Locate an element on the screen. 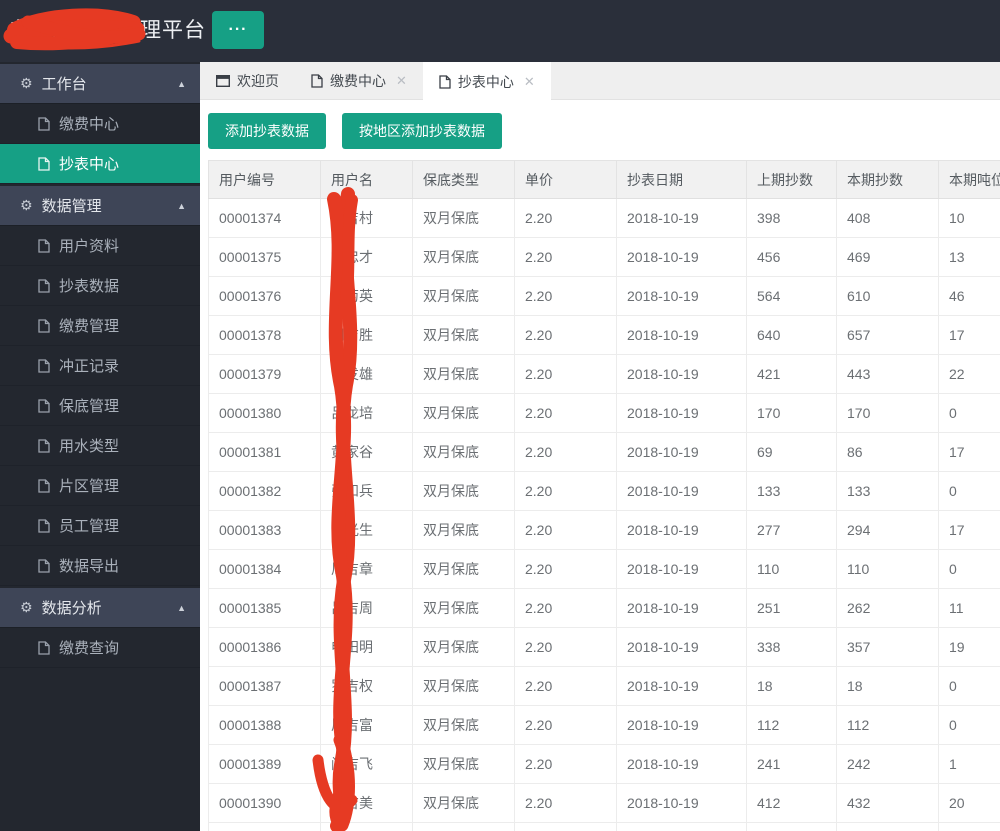  column-header-抄表日期: 抄表日期 is located at coordinates (681, 179).